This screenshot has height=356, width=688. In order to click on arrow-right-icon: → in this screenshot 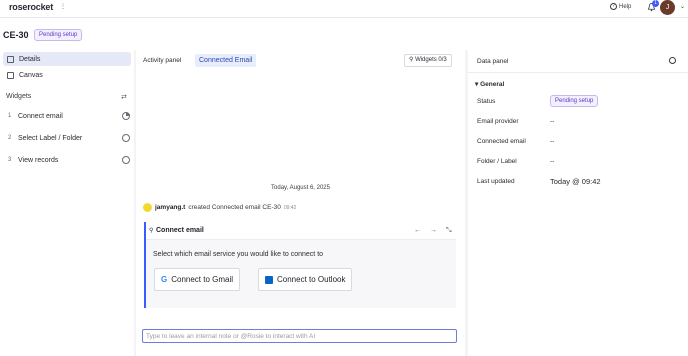, I will do `click(433, 230)`.